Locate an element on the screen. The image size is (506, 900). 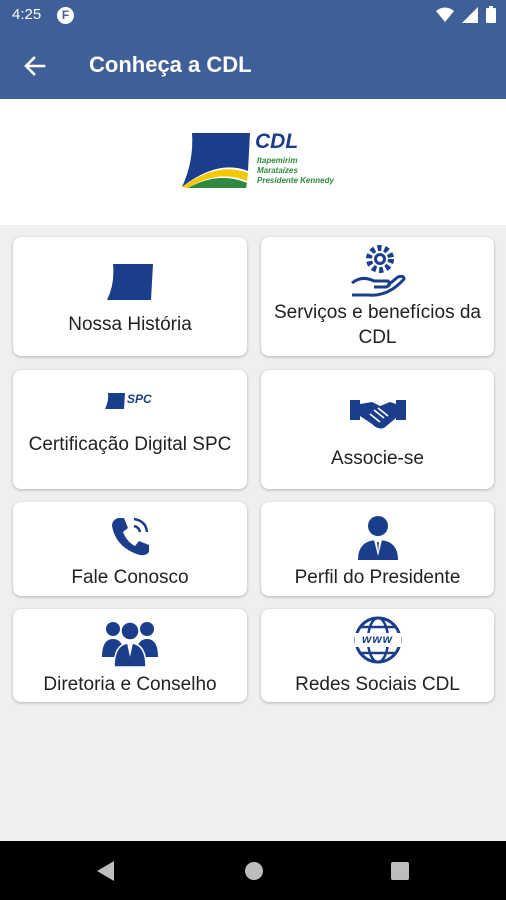
menu-card-label: Fale Conosco is located at coordinates (130, 577).